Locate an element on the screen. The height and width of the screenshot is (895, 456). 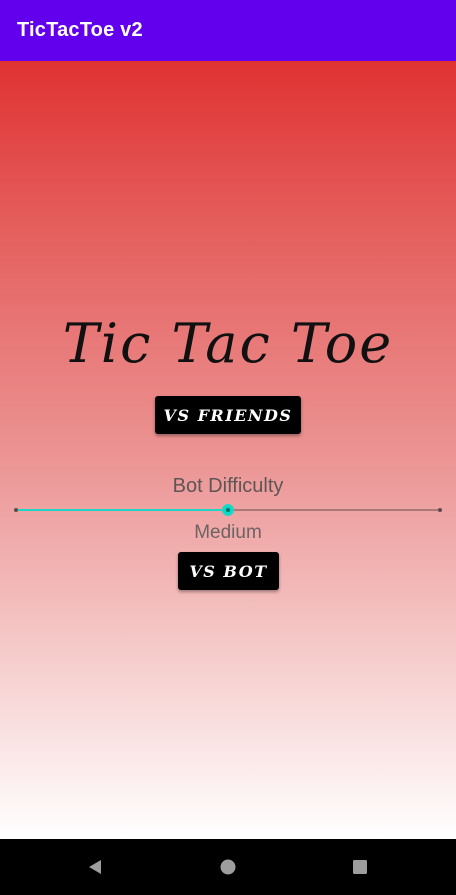
slider-min-tick is located at coordinates (16, 510).